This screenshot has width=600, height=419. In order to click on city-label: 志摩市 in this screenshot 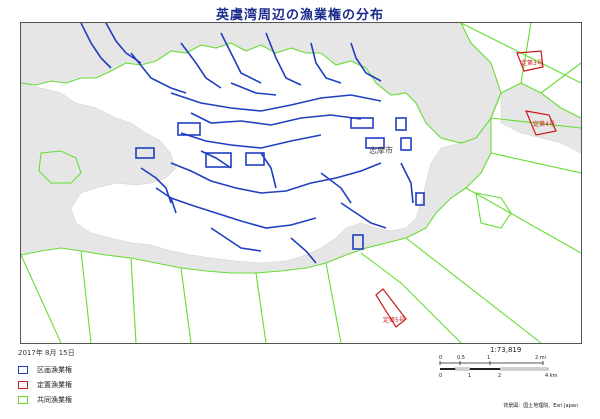, I will do `click(381, 150)`.